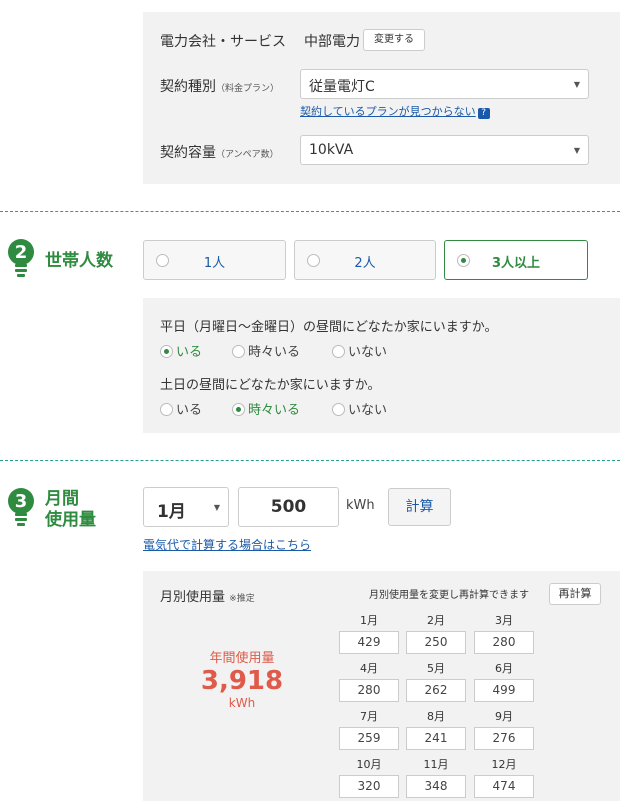  What do you see at coordinates (171, 512) in the screenshot?
I see `month-select-value: 1月` at bounding box center [171, 512].